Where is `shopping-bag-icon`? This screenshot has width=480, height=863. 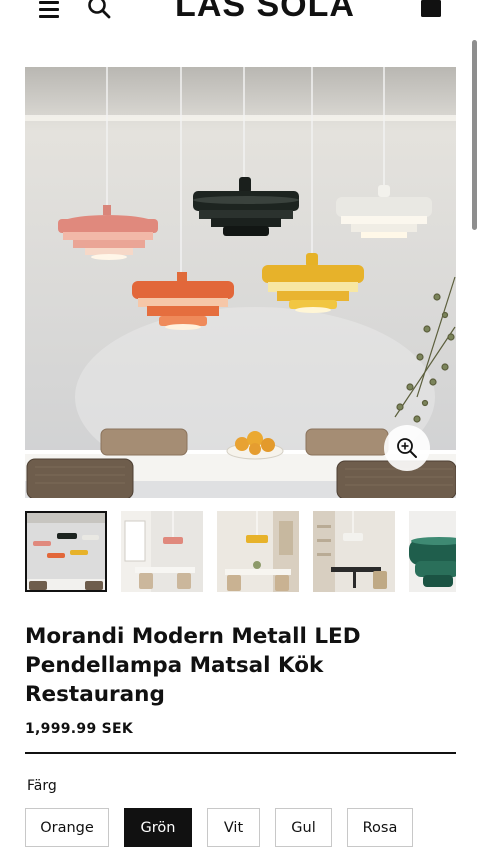 shopping-bag-icon is located at coordinates (431, 9).